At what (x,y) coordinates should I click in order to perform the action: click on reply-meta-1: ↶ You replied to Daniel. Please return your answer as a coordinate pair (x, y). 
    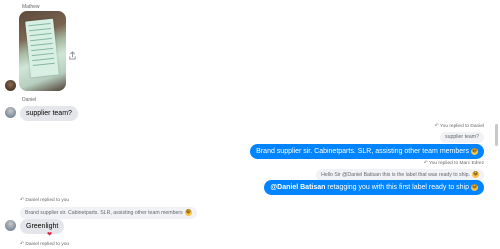
    Looking at the image, I should click on (459, 126).